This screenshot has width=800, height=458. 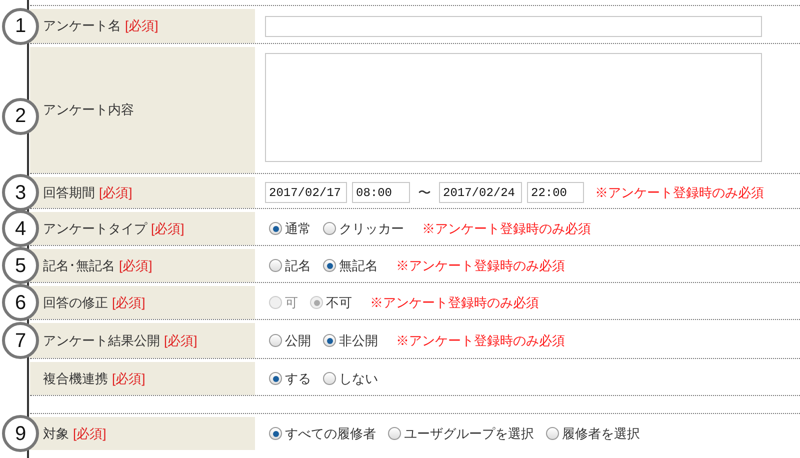 What do you see at coordinates (322, 434) in the screenshot?
I see `radio-option: すべての履修者` at bounding box center [322, 434].